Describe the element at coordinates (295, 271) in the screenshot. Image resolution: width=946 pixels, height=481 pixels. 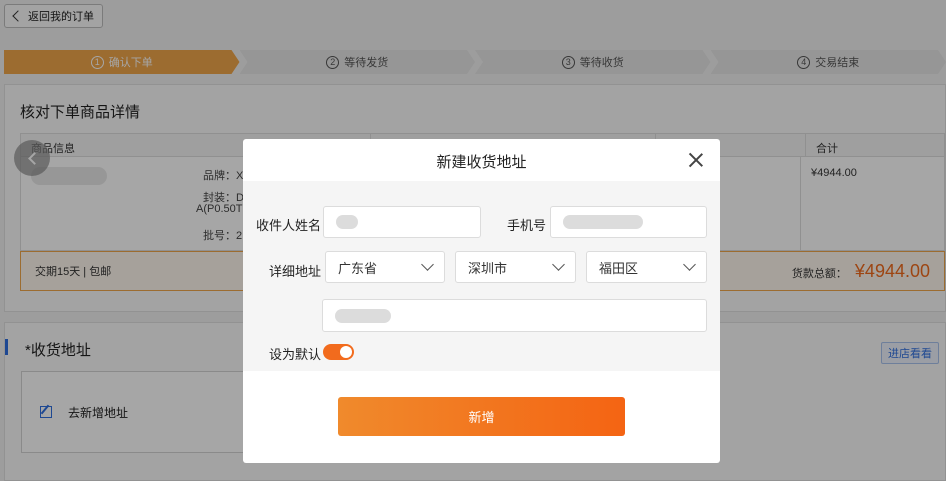
I see `detail-address-label: 详细地址` at that location.